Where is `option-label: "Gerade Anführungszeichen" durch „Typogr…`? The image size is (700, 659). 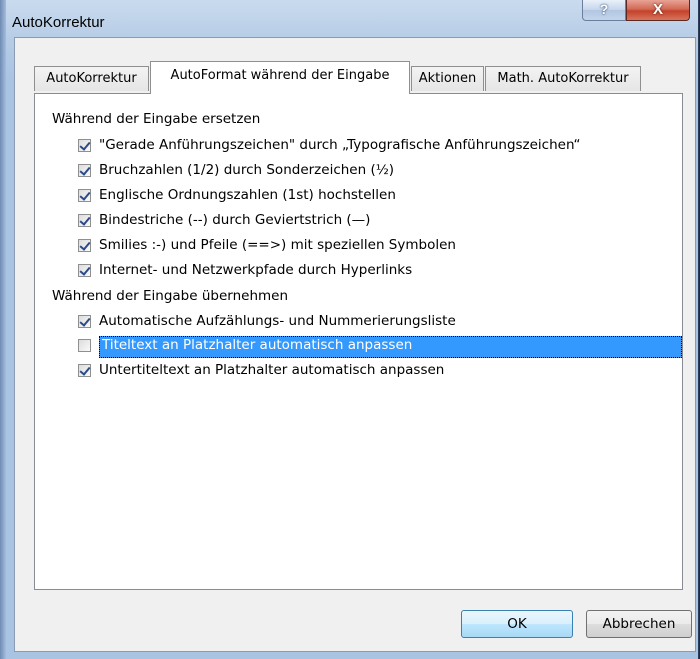 option-label: "Gerade Anführungszeichen" durch „Typogr… is located at coordinates (340, 145).